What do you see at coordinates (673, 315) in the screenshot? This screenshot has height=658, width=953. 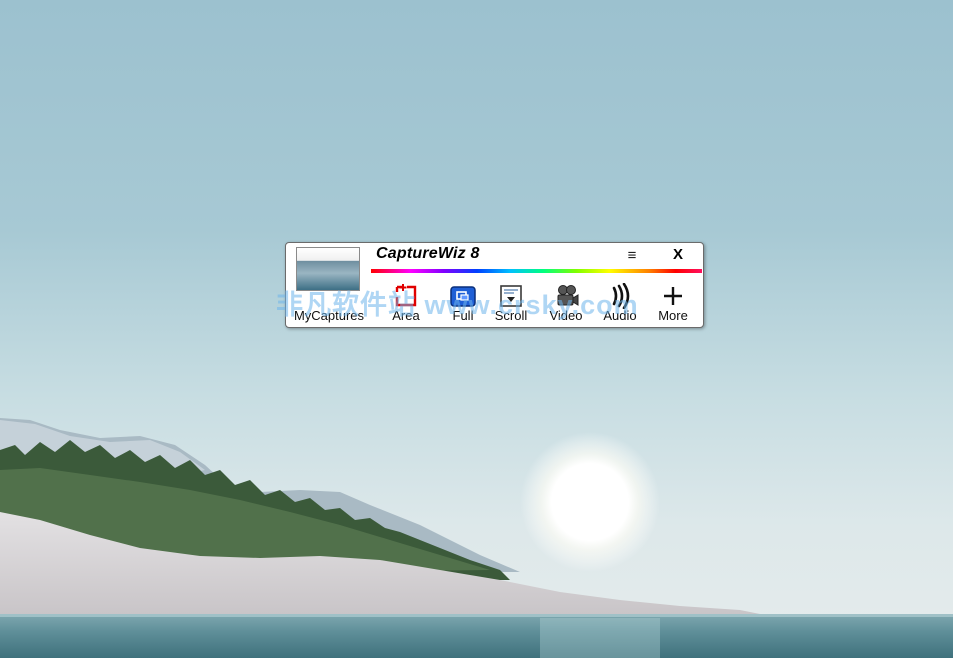 I see `more-label: More` at bounding box center [673, 315].